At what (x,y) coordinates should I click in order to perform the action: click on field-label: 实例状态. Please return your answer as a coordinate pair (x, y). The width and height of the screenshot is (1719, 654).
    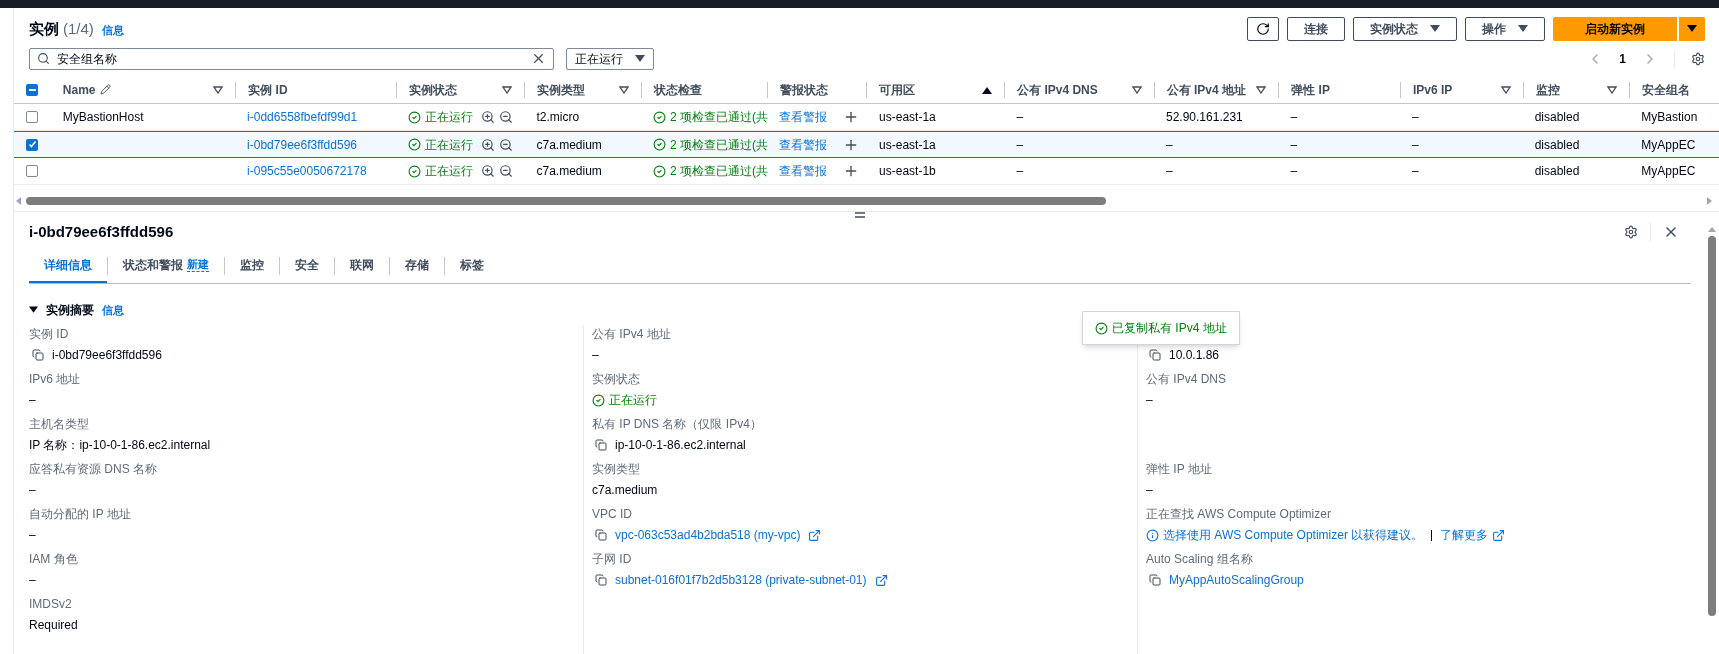
    Looking at the image, I should click on (616, 379).